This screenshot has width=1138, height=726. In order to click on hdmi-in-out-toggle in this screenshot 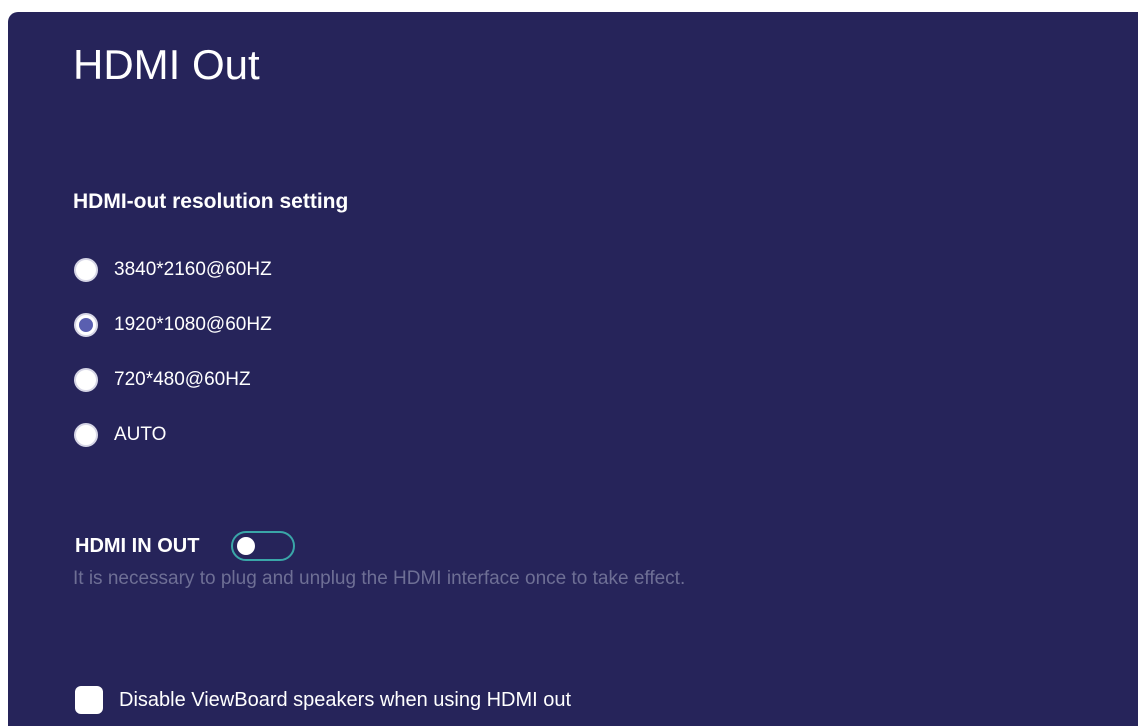, I will do `click(263, 546)`.